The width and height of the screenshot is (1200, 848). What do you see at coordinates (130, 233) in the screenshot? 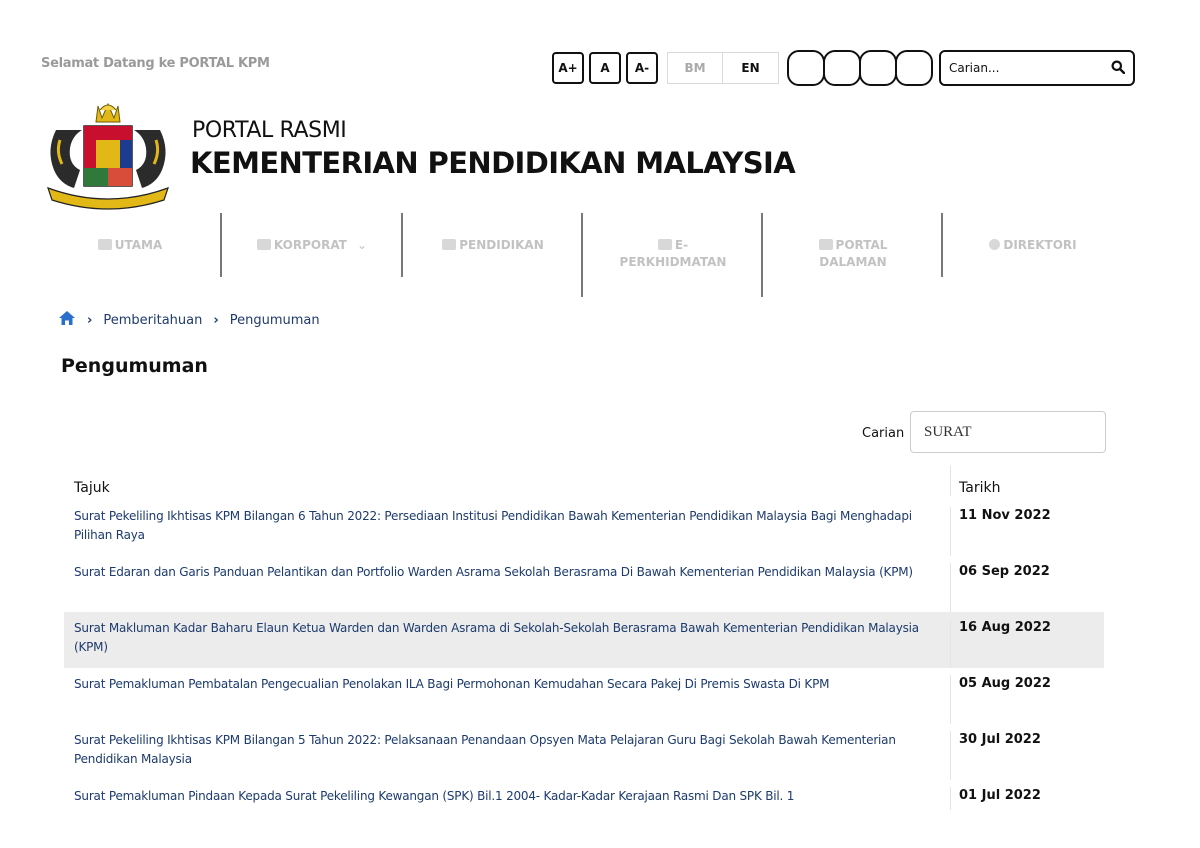
I see `nav-item-utama: UTAMA` at bounding box center [130, 233].